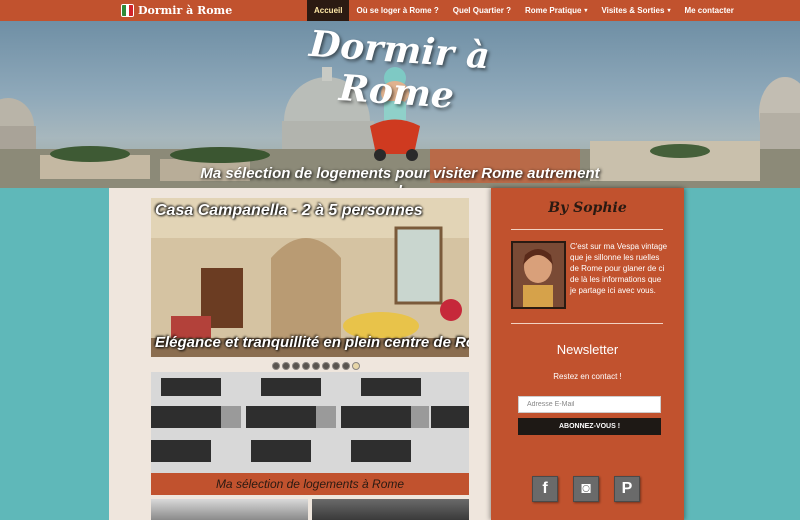 The height and width of the screenshot is (520, 800). I want to click on nav-item-2: Quel Quartier ?, so click(482, 10).